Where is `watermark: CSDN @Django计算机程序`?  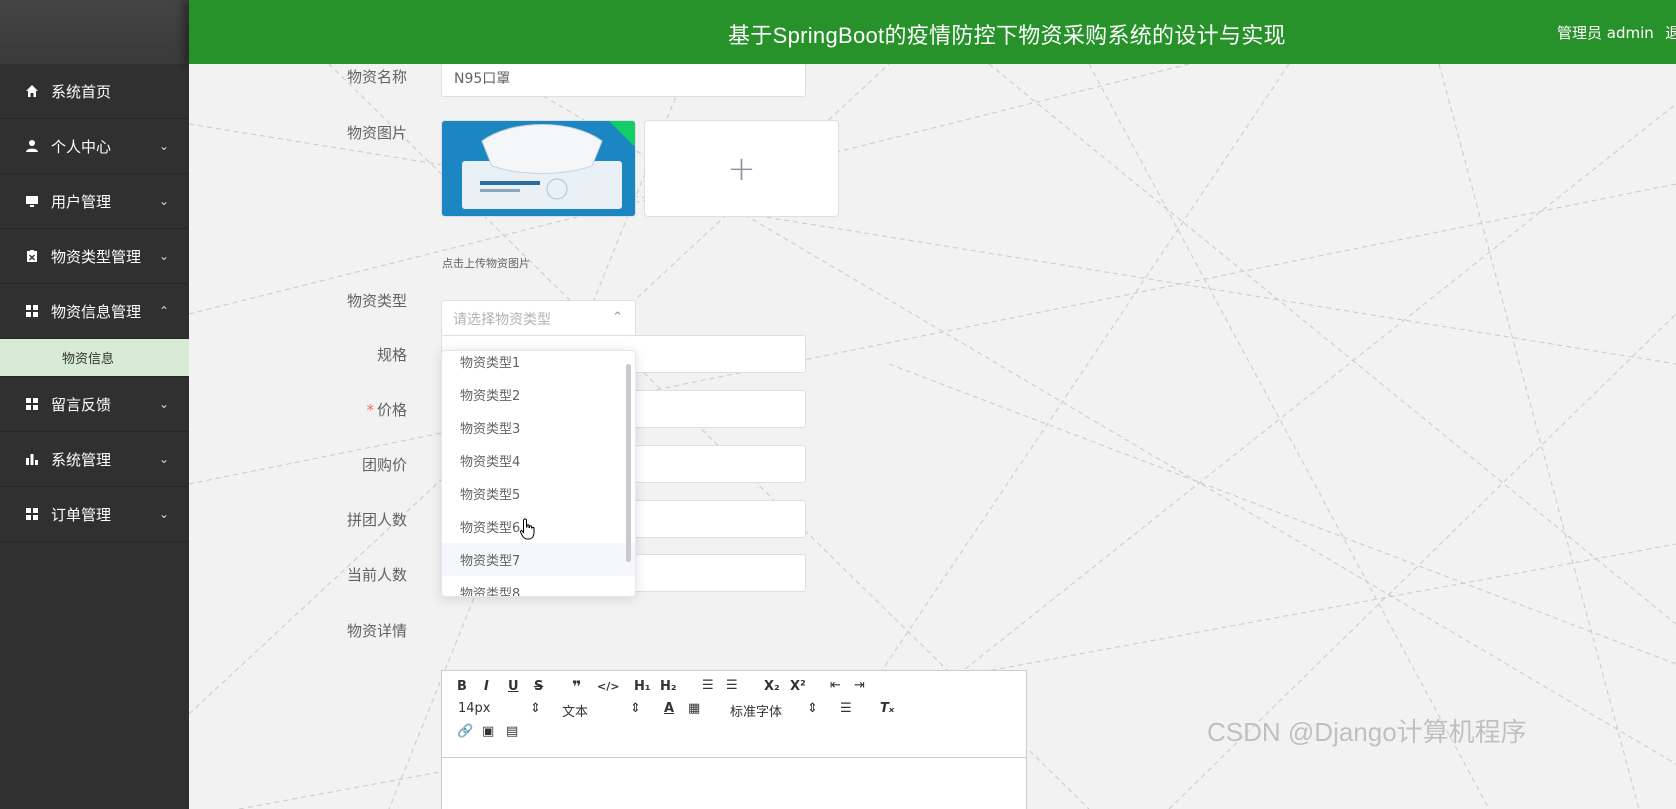
watermark: CSDN @Django计算机程序 is located at coordinates (1367, 732).